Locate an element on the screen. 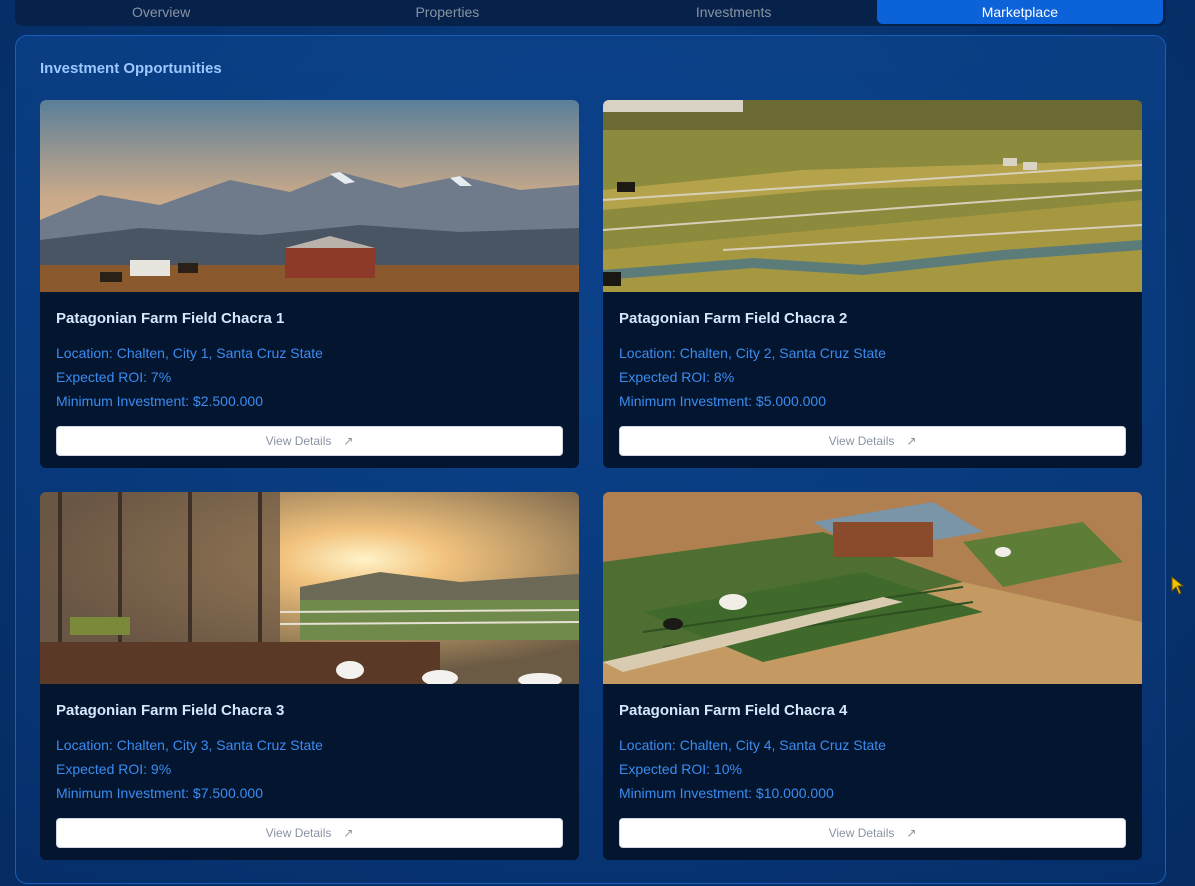  card-min-investment: Minimum Investment: $2.500.000 is located at coordinates (159, 401).